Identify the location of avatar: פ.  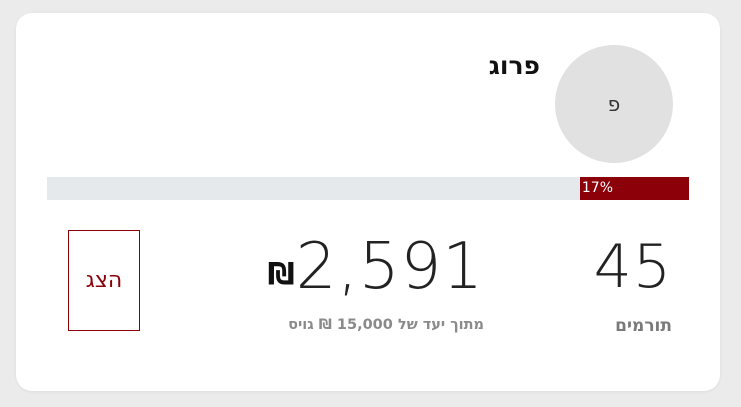
(614, 104).